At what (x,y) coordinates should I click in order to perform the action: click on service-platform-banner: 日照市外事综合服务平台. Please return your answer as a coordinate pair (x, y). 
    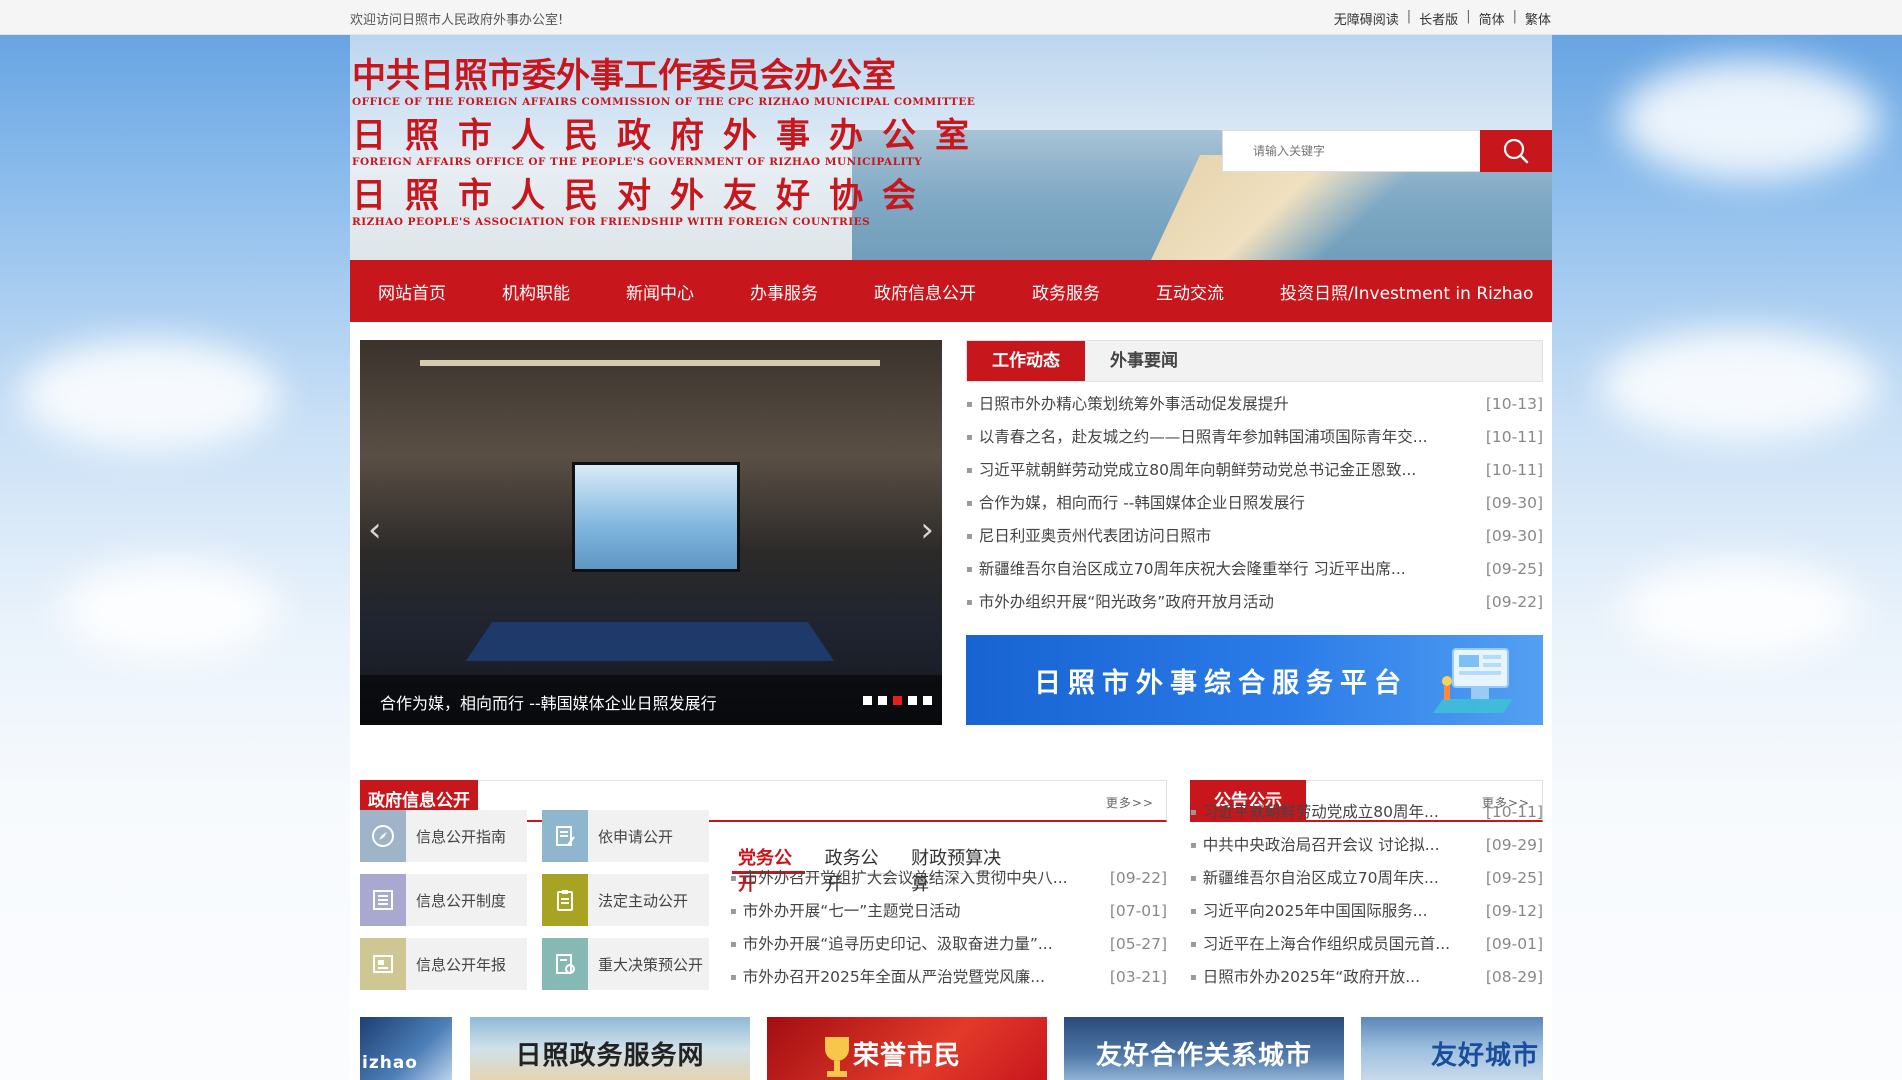
    Looking at the image, I should click on (1254, 680).